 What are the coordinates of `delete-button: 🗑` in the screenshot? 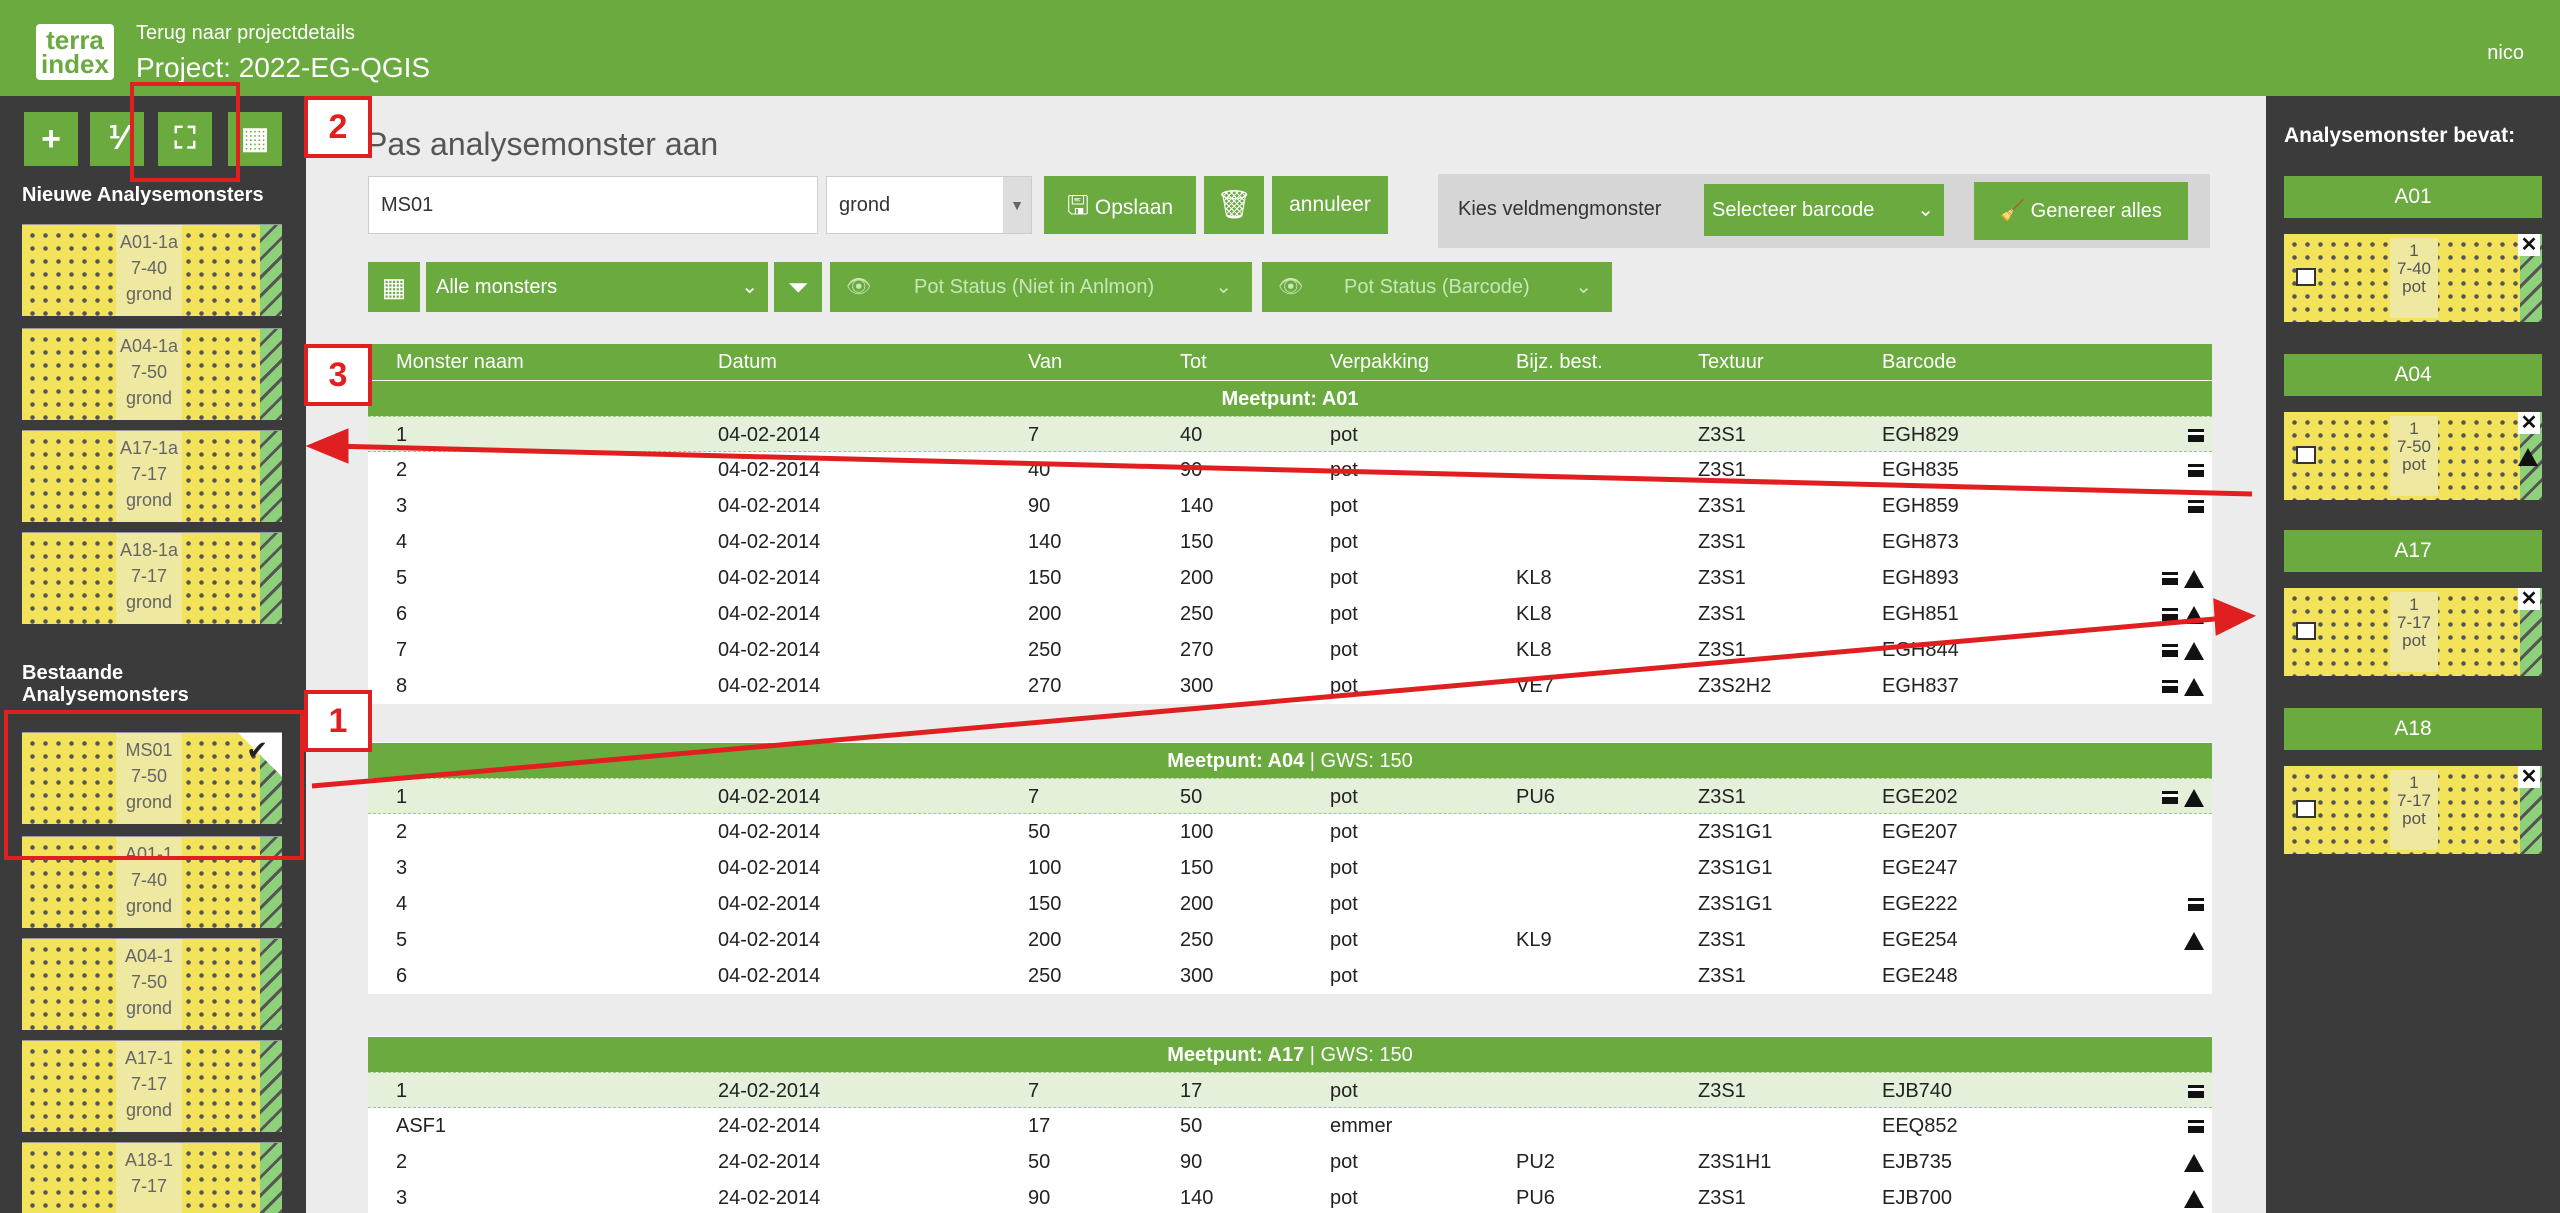 It's located at (1234, 205).